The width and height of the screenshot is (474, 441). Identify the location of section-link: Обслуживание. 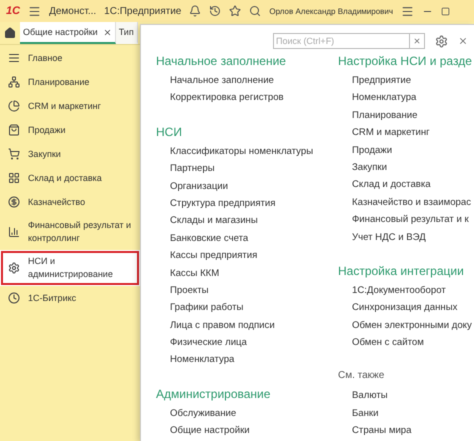
(254, 413).